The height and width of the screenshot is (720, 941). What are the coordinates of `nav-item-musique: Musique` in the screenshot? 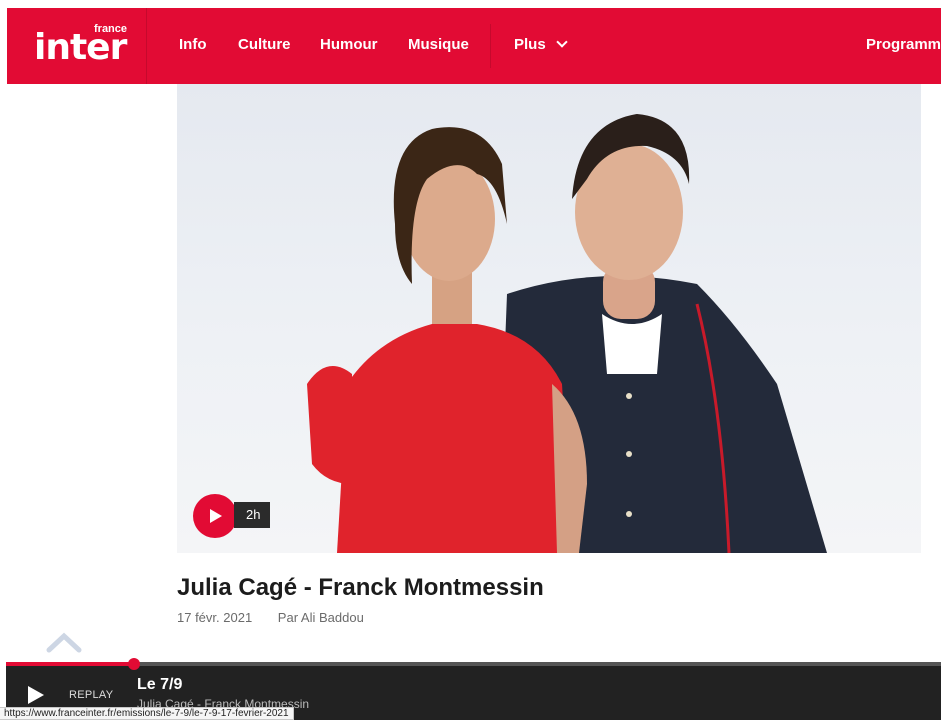 It's located at (438, 45).